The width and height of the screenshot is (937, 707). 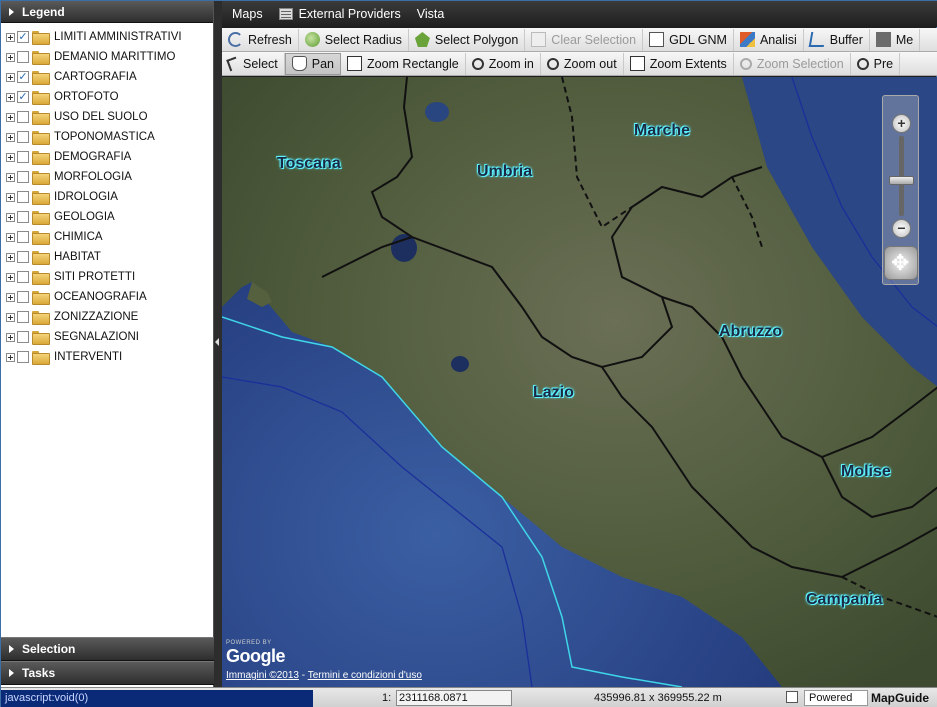 What do you see at coordinates (299, 63) in the screenshot?
I see `hand-icon` at bounding box center [299, 63].